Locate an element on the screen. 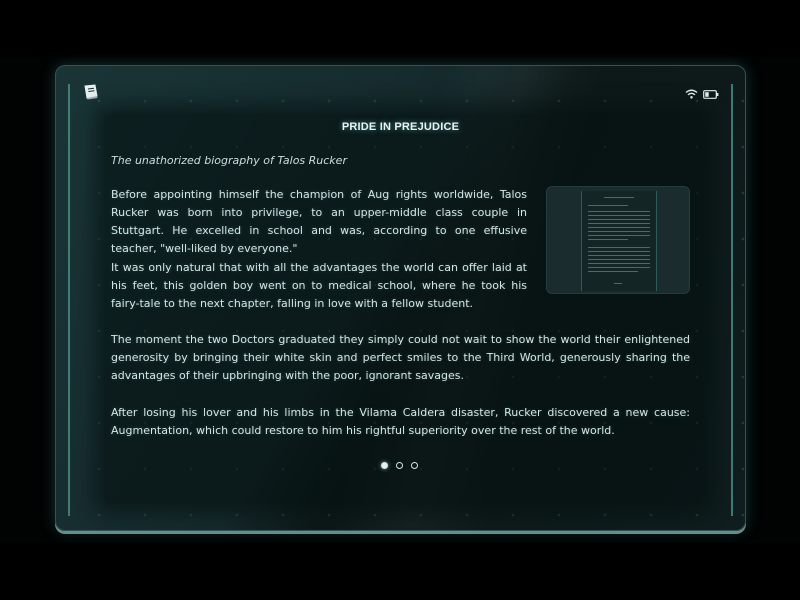 The height and width of the screenshot is (600, 800). book-icon is located at coordinates (91, 92).